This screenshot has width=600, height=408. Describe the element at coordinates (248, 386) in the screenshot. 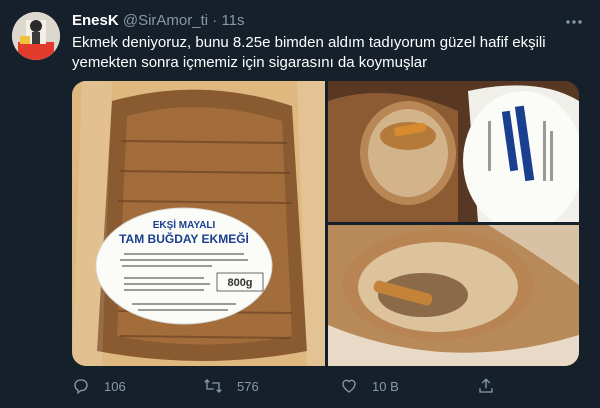

I see `retweet-count: 576` at that location.